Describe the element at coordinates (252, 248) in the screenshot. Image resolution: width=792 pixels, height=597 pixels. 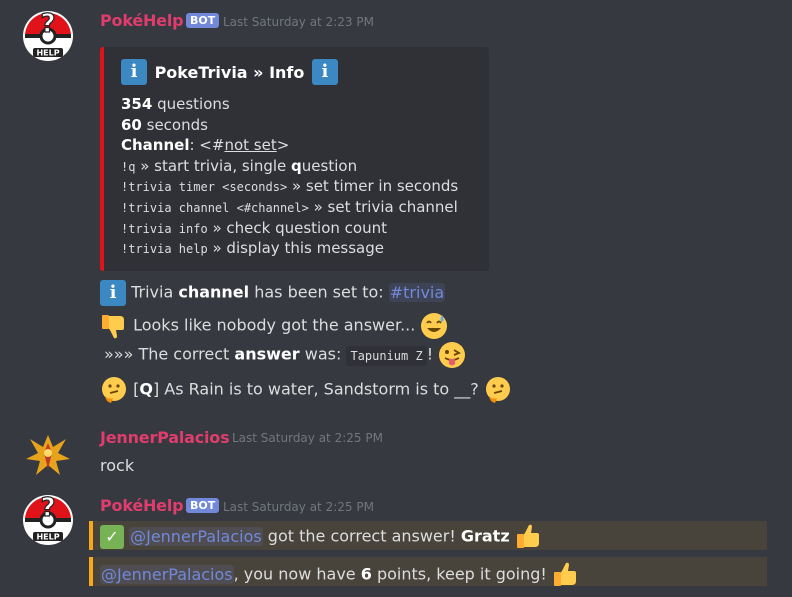
I see `embed-command: !trivia help » display this message` at that location.